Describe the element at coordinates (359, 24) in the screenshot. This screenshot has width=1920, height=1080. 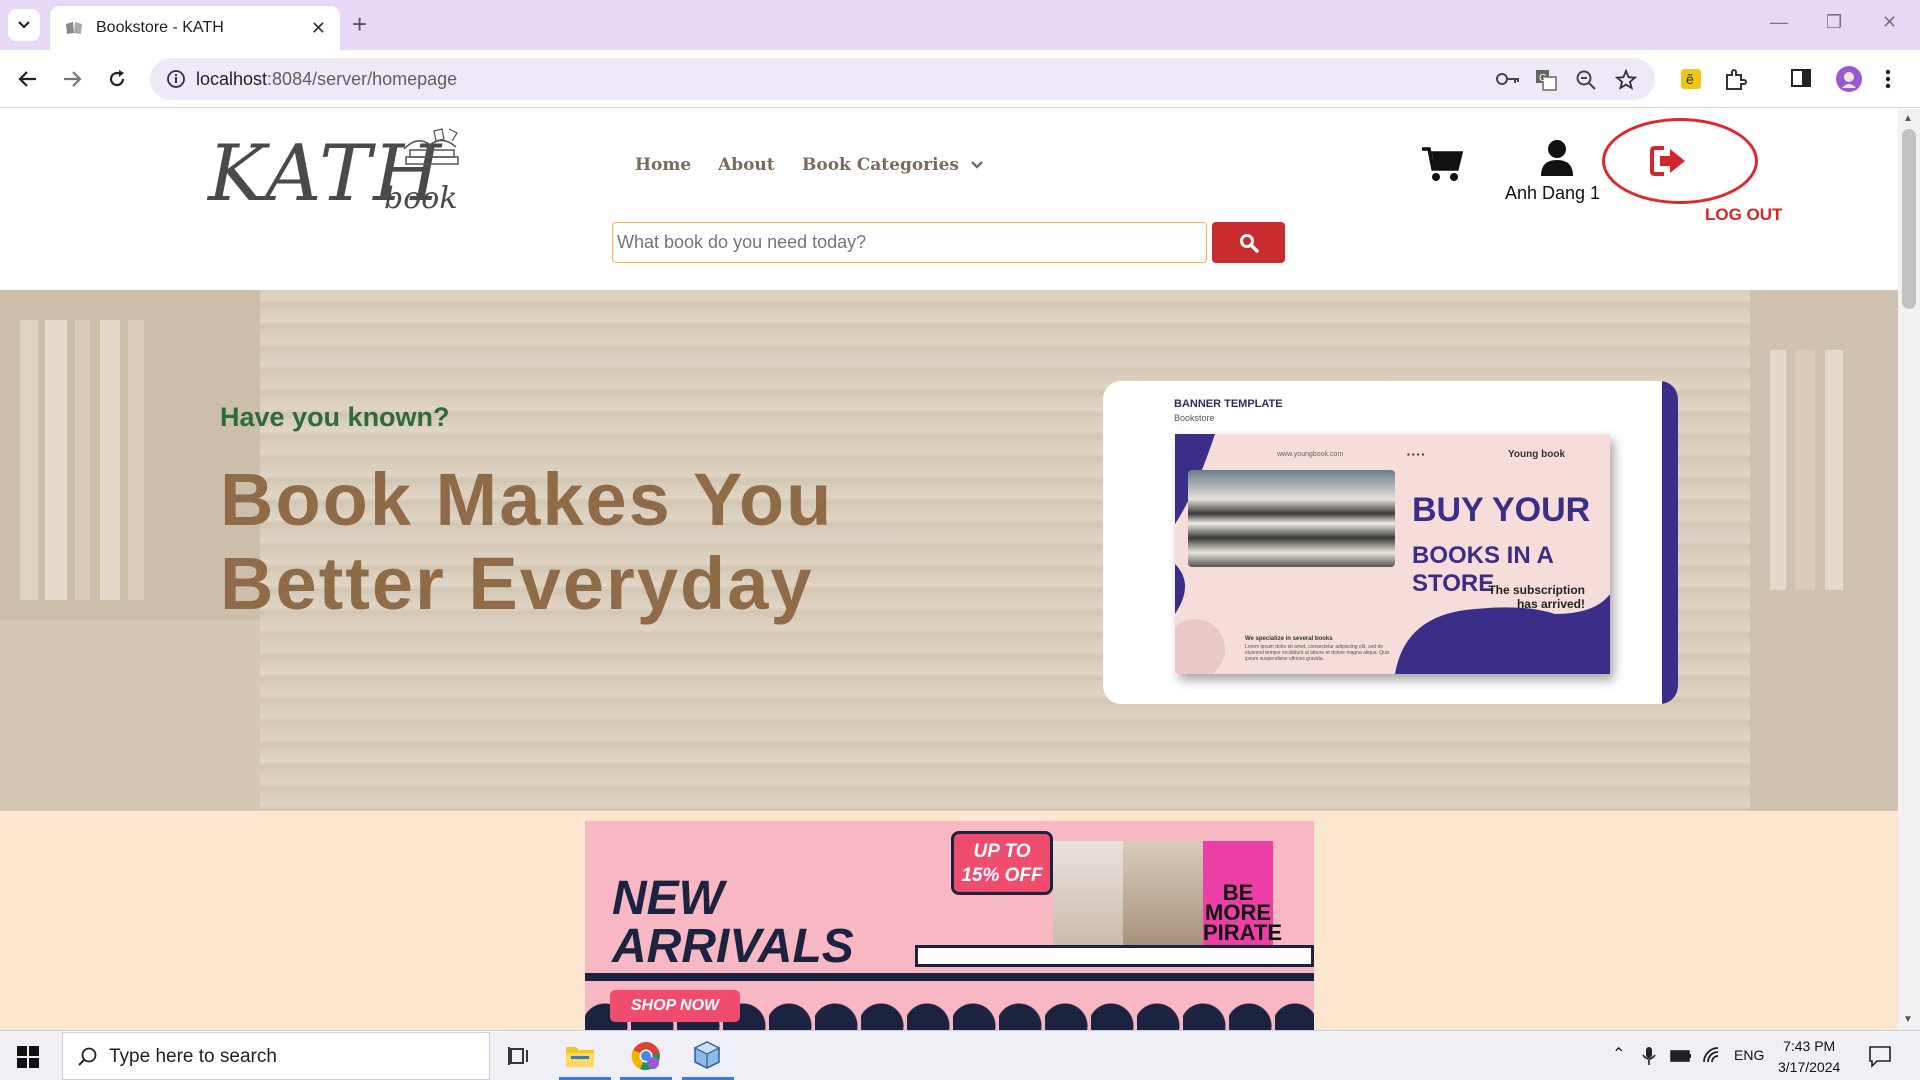
I see `new-tab-button: +` at that location.